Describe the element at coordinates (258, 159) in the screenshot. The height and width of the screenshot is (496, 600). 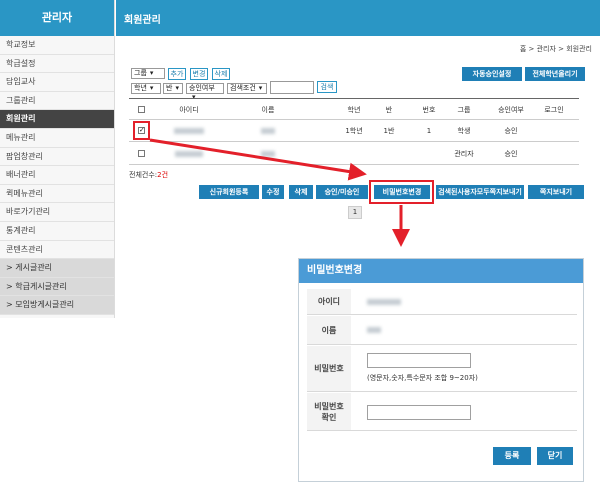
I see `arrow-to-password-button` at that location.